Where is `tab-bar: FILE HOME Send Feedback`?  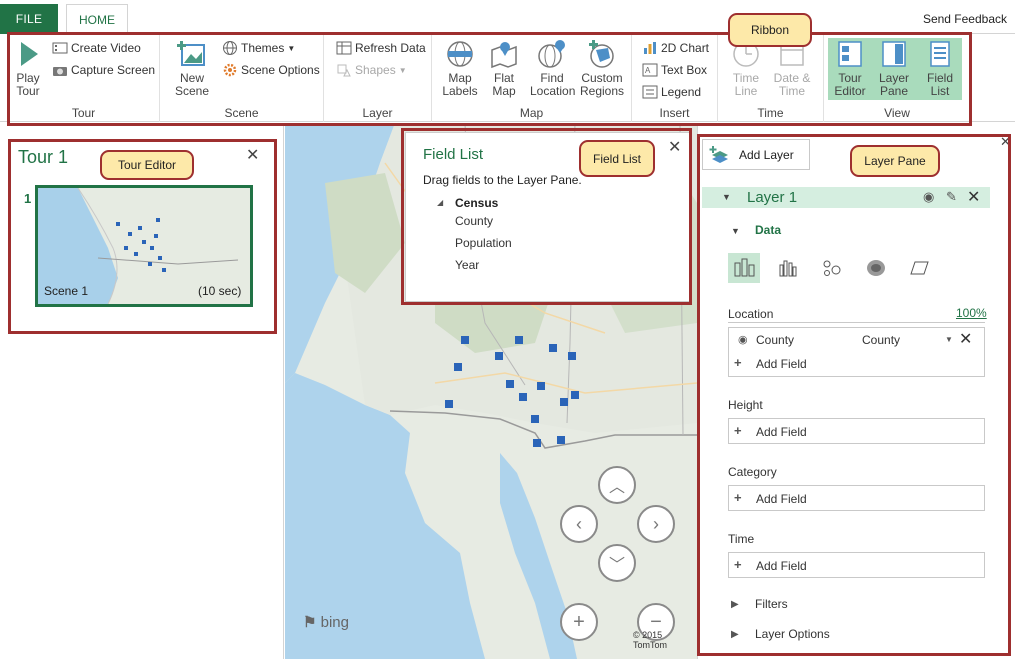 tab-bar: FILE HOME Send Feedback is located at coordinates (507, 17).